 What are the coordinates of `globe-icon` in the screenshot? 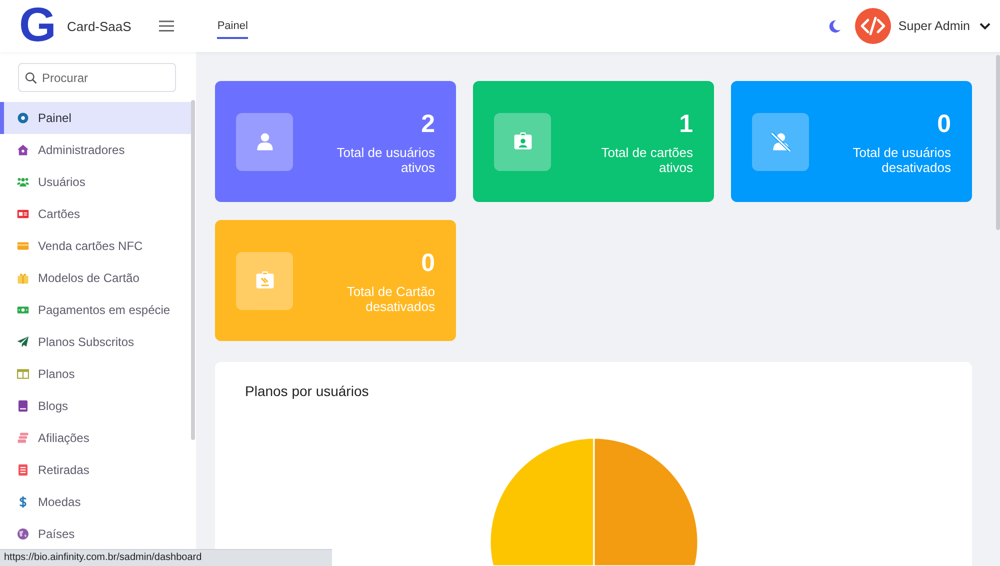 It's located at (23, 534).